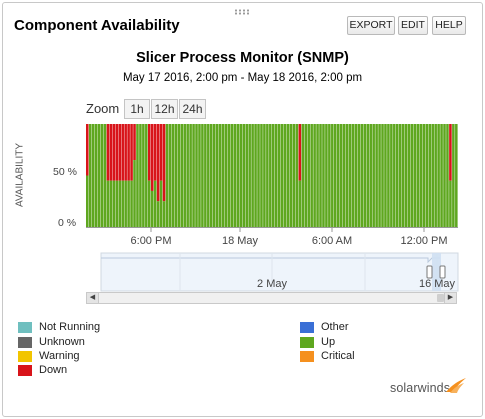  Describe the element at coordinates (442, 272) in the screenshot. I see `navigator-handle-right` at that location.